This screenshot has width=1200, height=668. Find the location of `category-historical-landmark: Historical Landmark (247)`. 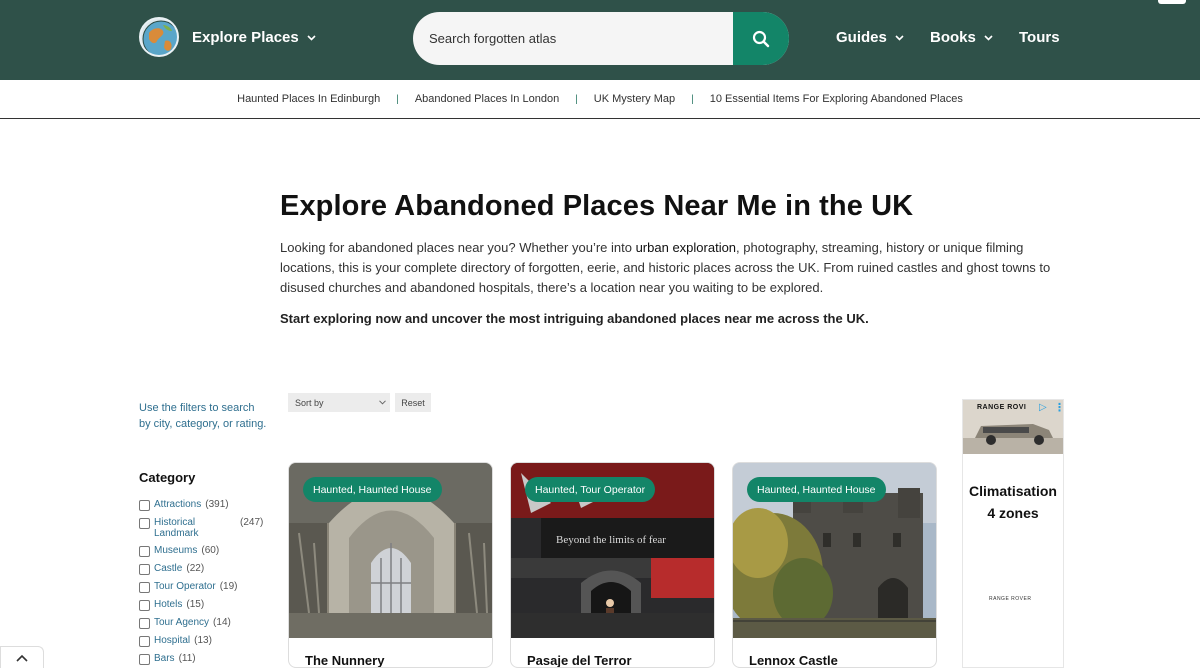

category-historical-landmark: Historical Landmark (247) is located at coordinates (204, 528).